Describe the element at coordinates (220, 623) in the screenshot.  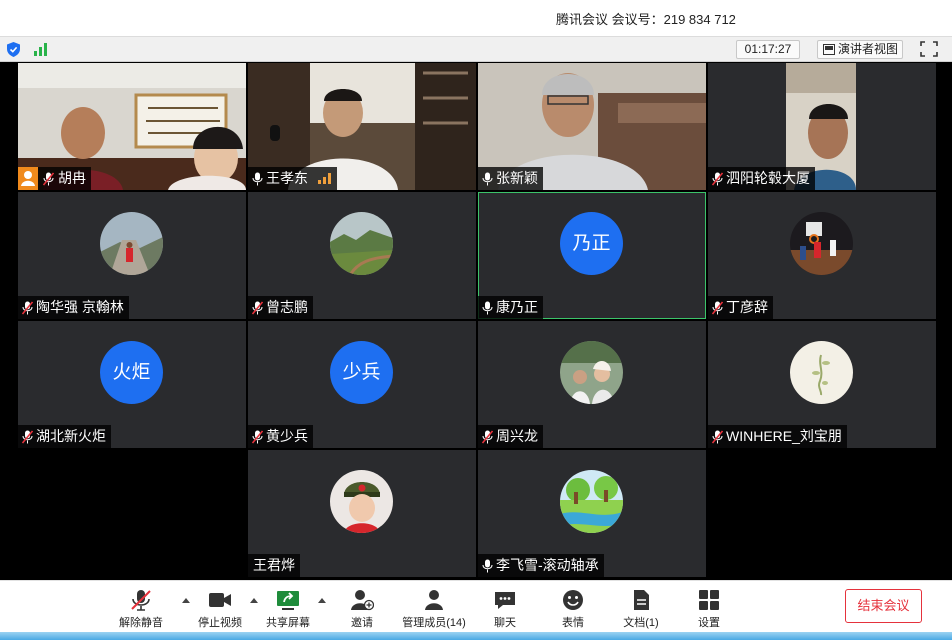
I see `stop-video-label: 停止视频` at that location.